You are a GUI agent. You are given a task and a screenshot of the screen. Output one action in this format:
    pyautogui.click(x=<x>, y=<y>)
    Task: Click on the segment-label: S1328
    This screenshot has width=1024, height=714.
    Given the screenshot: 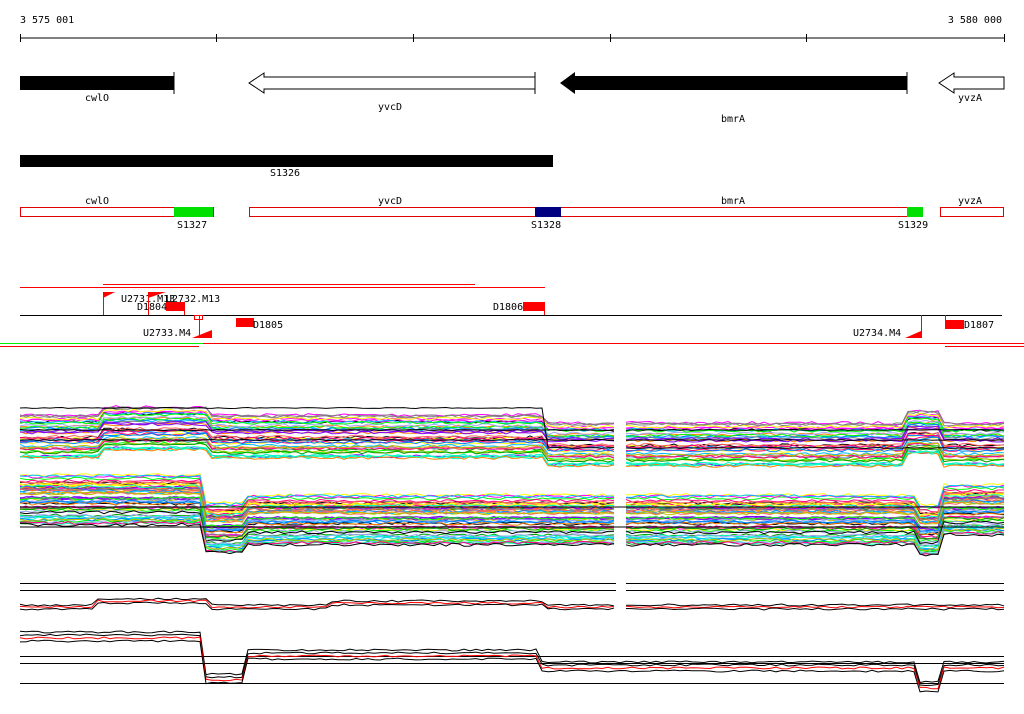 What is the action you would take?
    pyautogui.click(x=546, y=225)
    